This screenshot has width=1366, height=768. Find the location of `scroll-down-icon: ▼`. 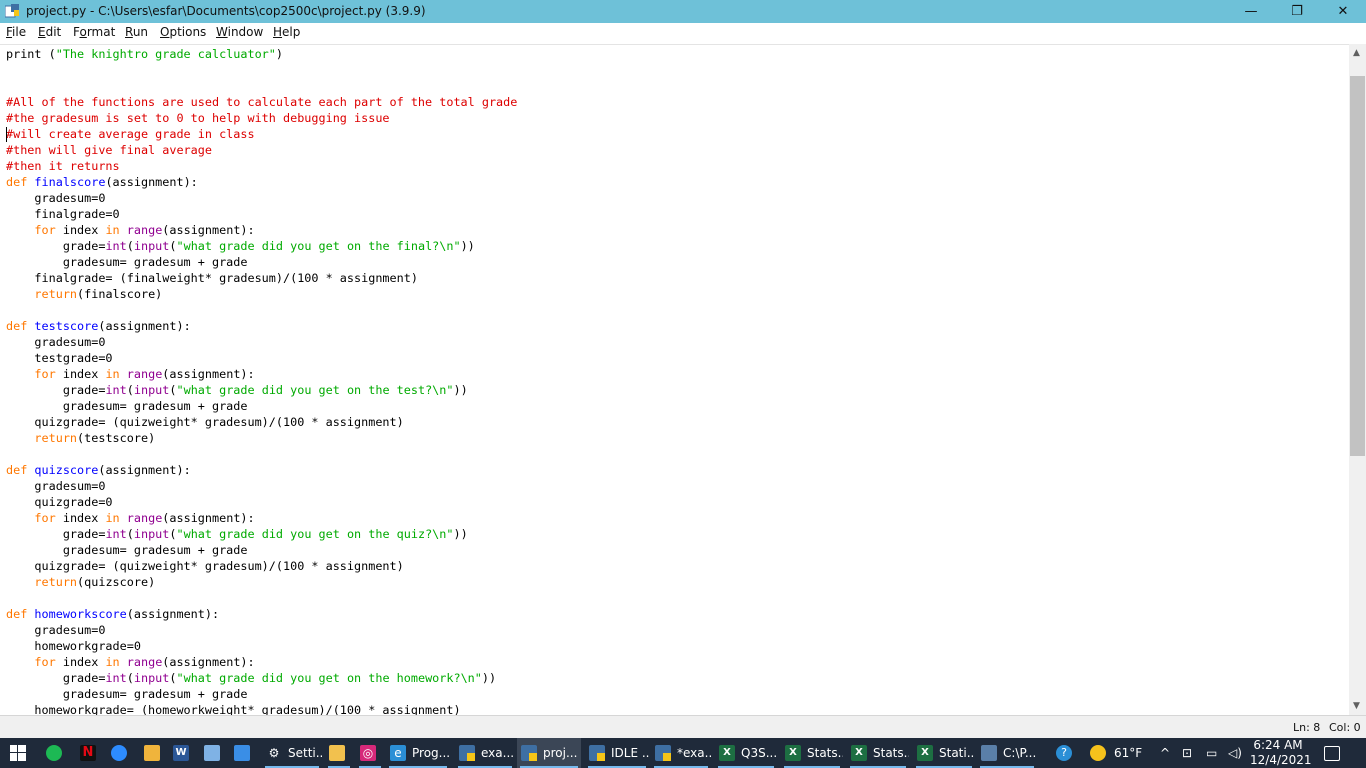

scroll-down-icon: ▼ is located at coordinates (1356, 706).